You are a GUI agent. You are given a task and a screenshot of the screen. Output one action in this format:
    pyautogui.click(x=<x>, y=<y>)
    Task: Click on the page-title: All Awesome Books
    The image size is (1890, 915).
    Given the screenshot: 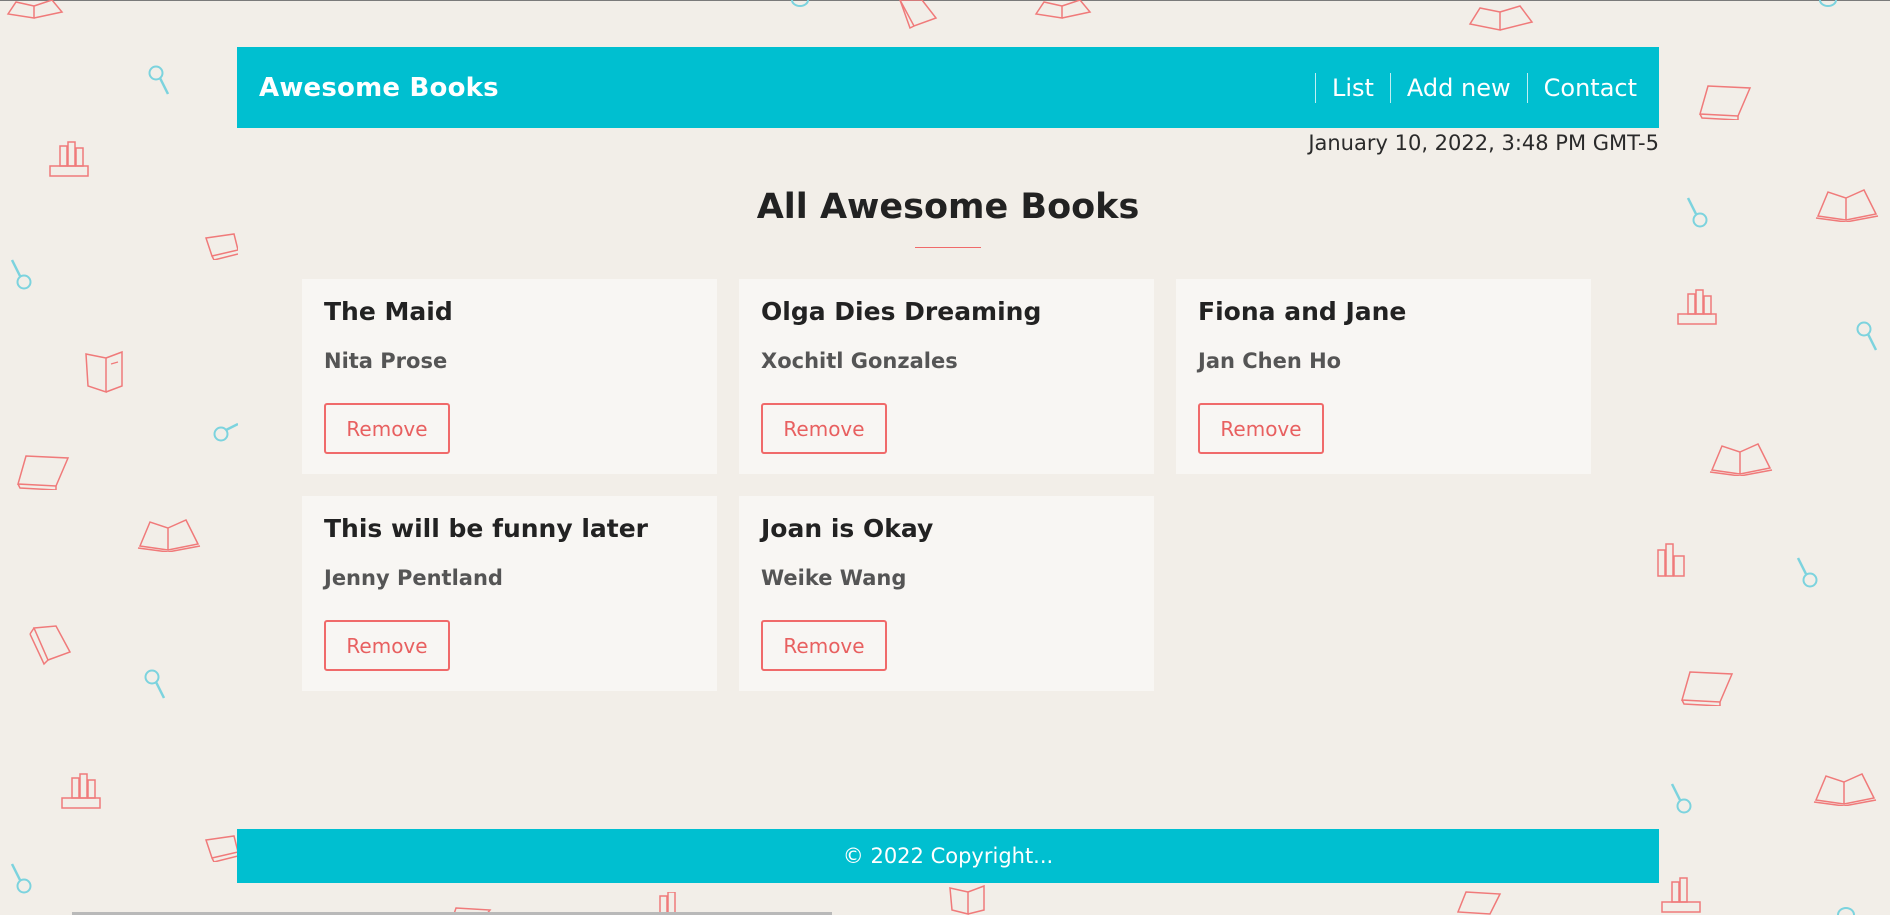 What is the action you would take?
    pyautogui.click(x=948, y=207)
    